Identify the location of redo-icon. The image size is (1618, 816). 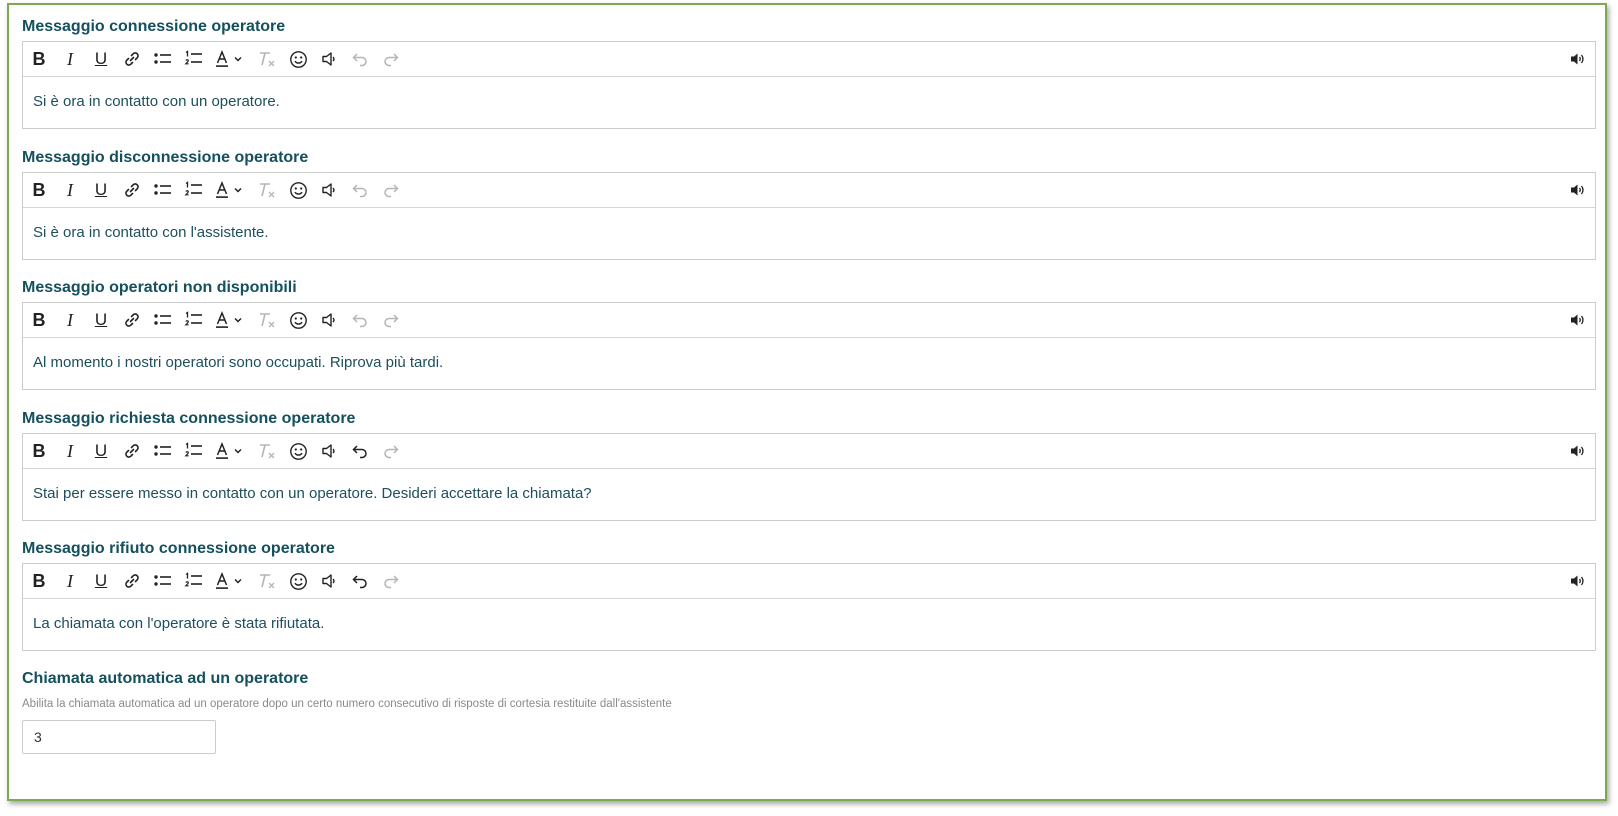
(391, 452).